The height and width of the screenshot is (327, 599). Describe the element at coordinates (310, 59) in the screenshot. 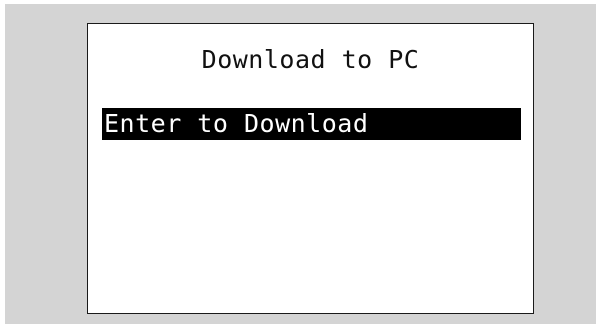

I see `screen-title: Download to PC` at that location.